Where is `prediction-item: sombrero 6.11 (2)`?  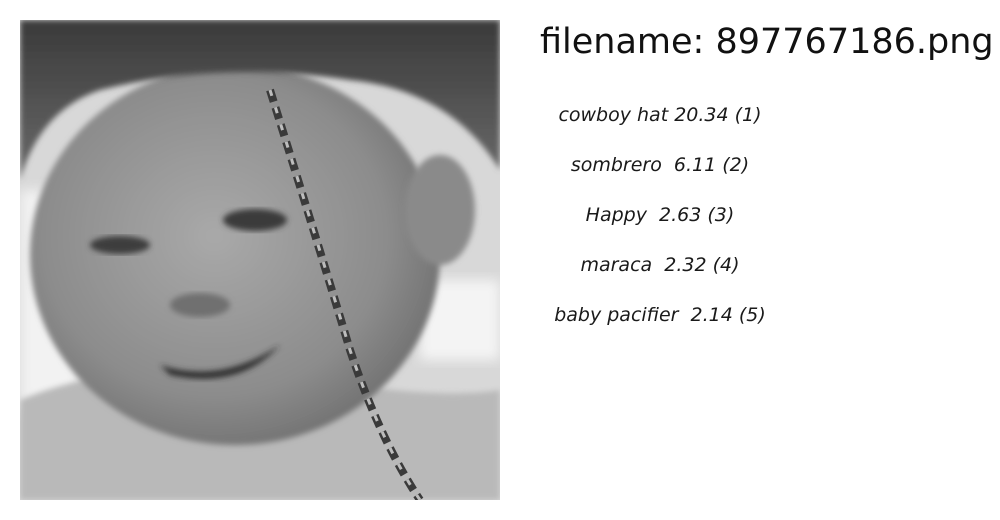 prediction-item: sombrero 6.11 (2) is located at coordinates (660, 165).